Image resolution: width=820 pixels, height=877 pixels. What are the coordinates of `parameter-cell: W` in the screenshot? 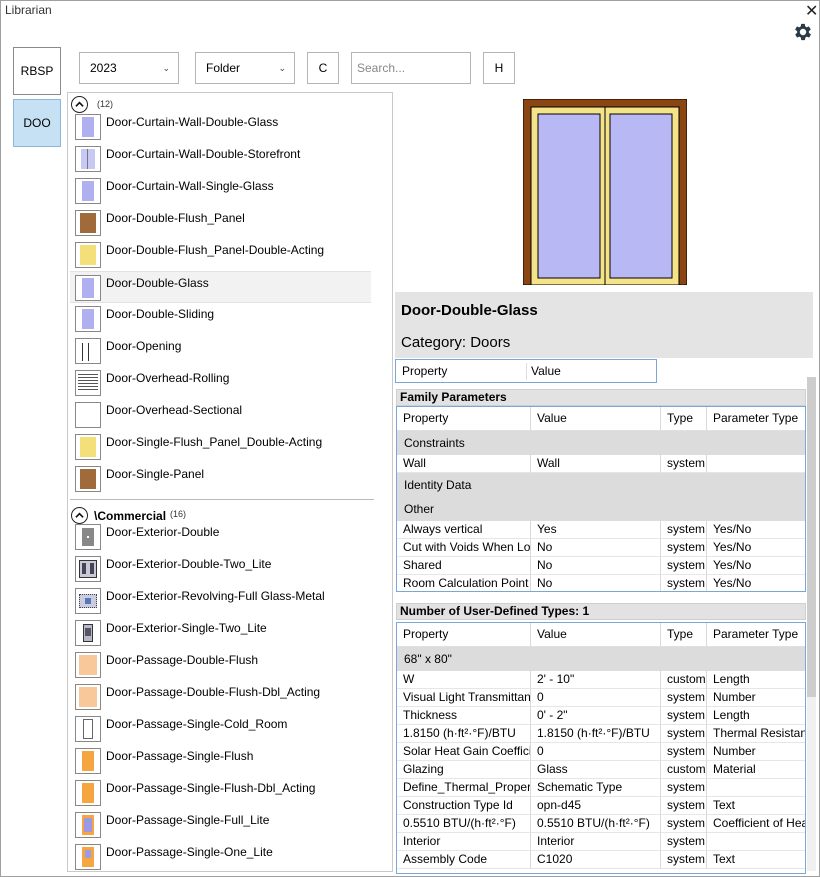 It's located at (464, 680).